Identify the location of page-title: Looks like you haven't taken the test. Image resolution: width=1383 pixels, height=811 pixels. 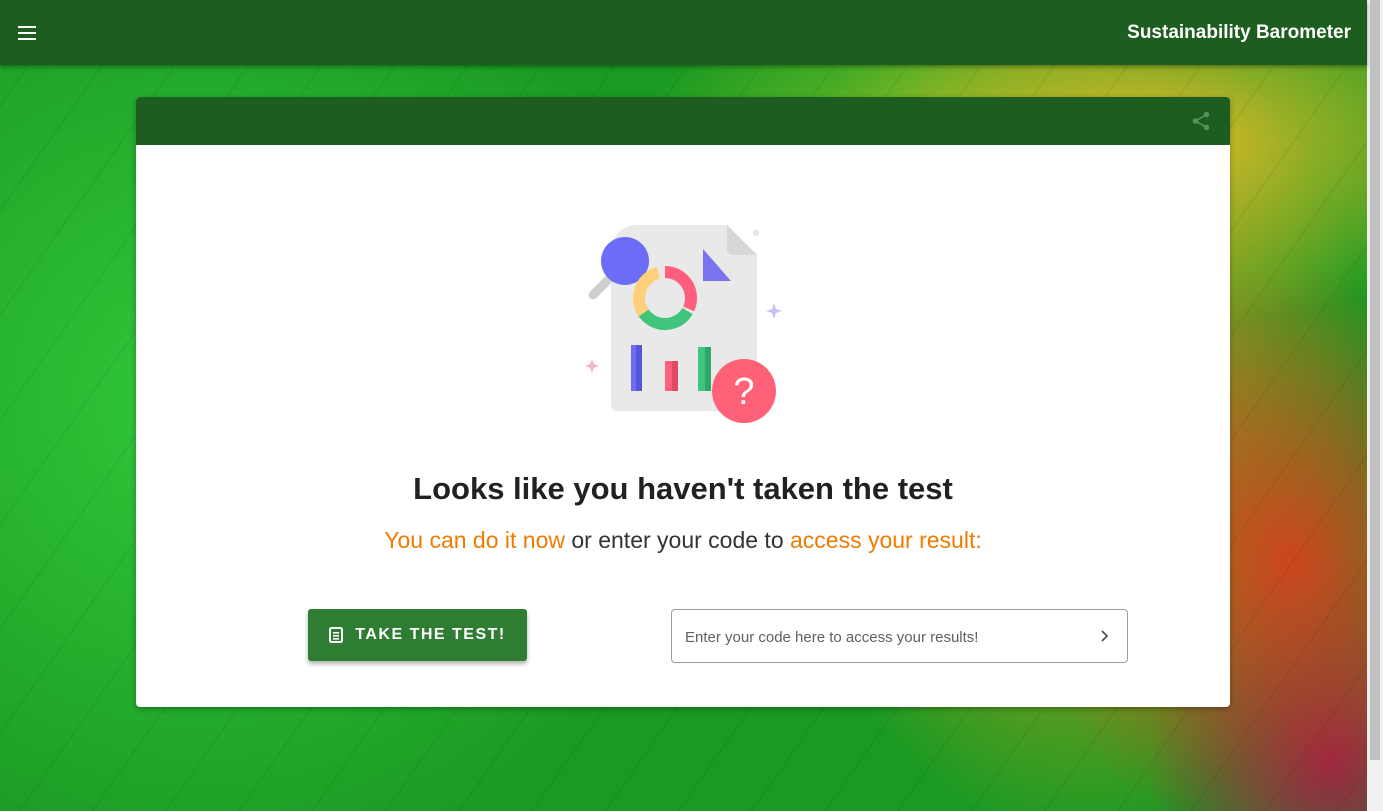
(683, 488).